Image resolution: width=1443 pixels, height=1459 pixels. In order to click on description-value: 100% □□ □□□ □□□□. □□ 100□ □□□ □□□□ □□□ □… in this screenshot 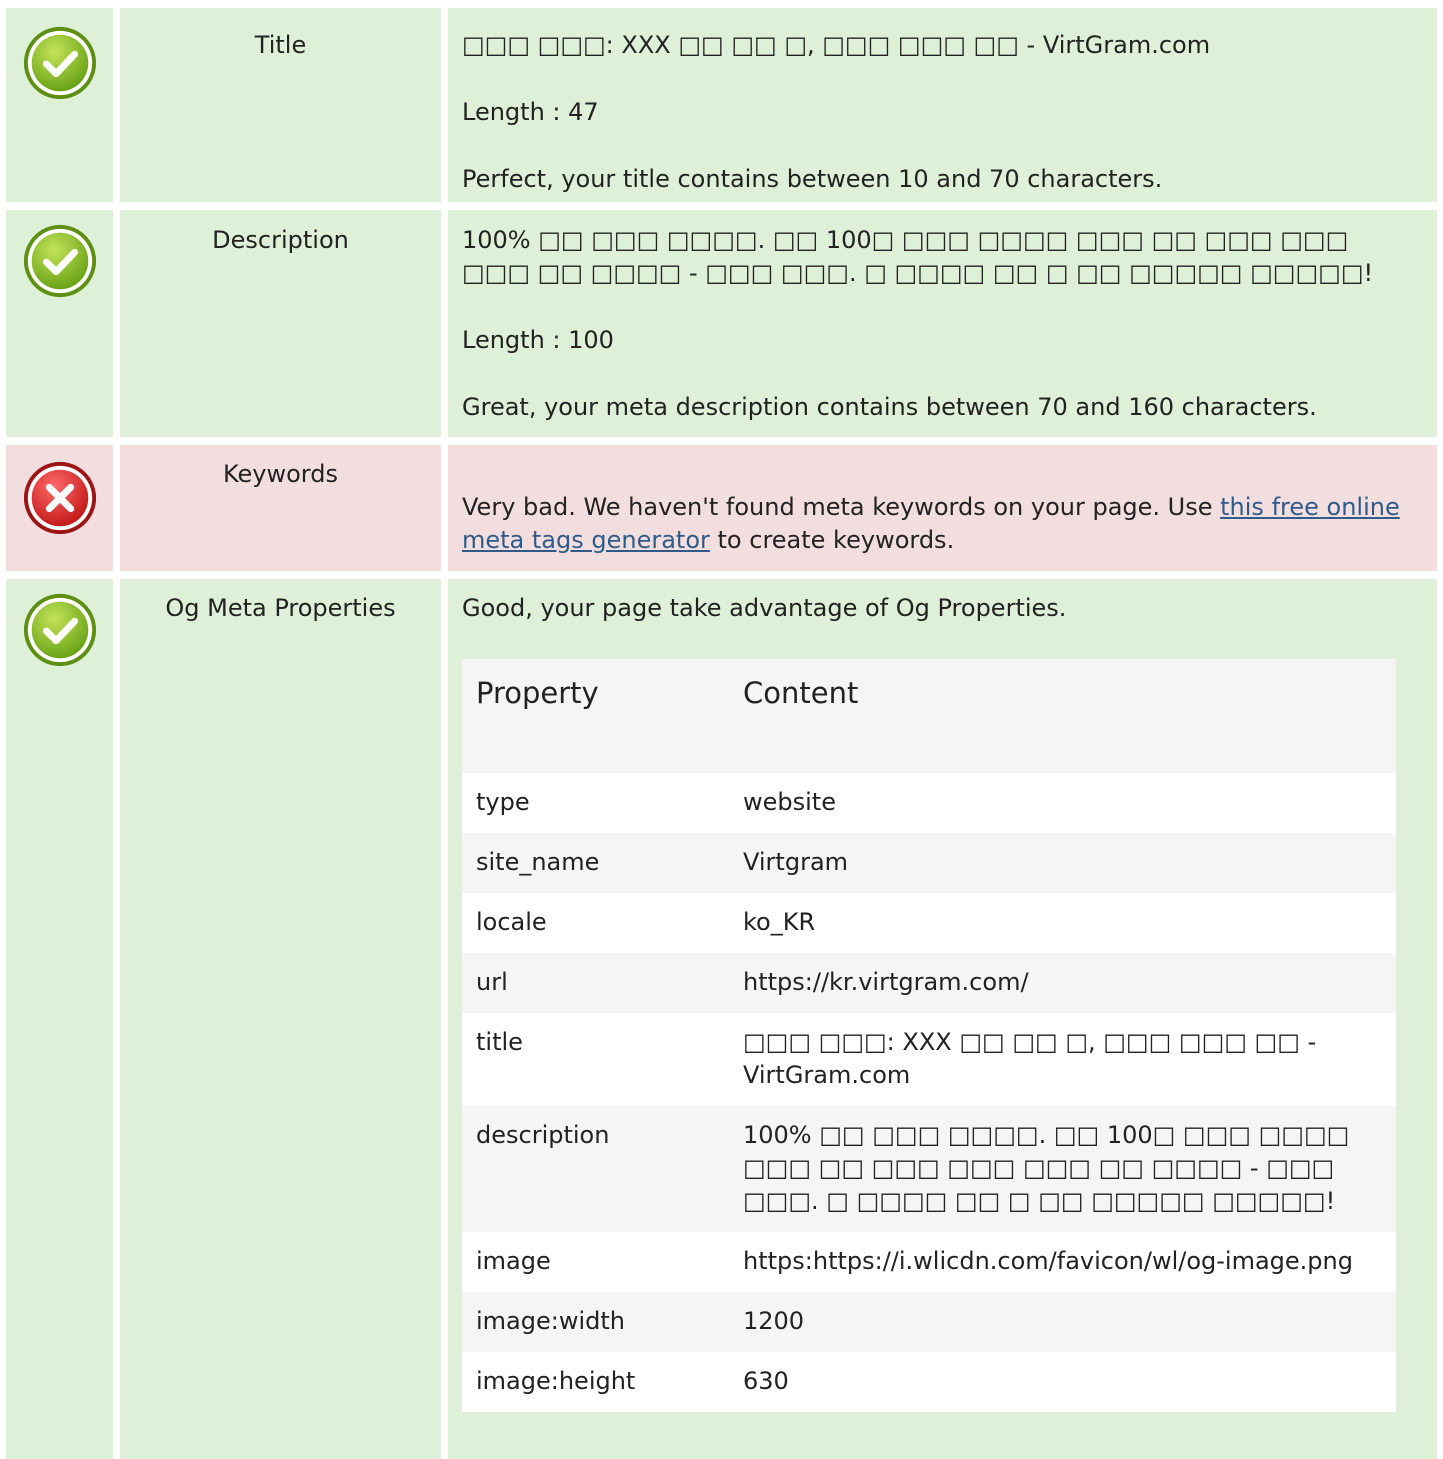, I will do `click(918, 256)`.